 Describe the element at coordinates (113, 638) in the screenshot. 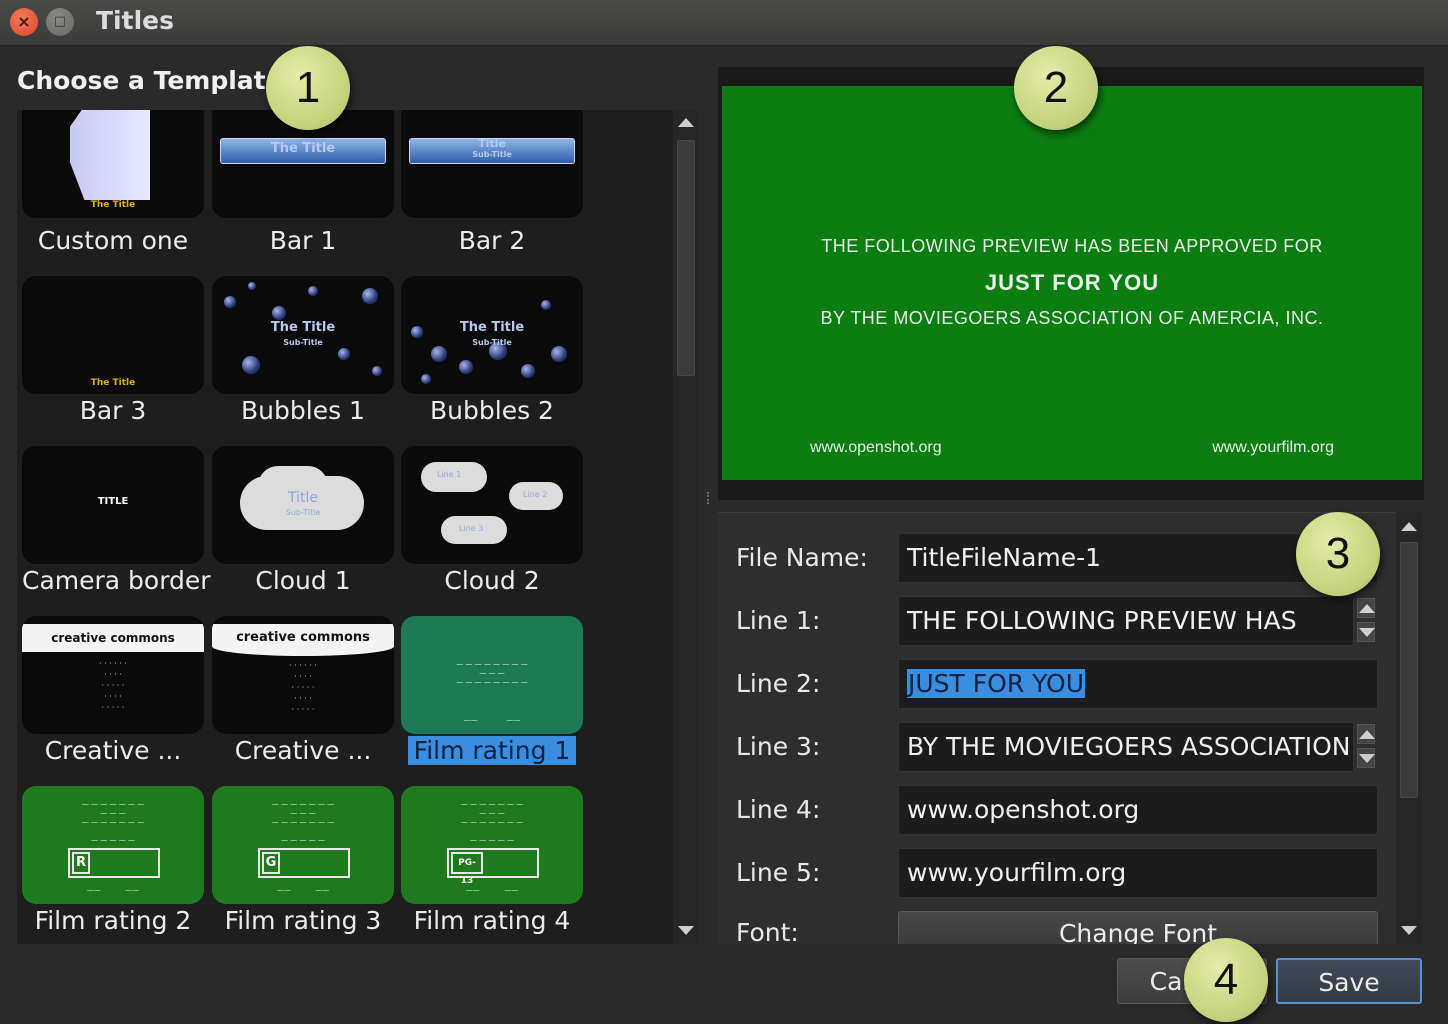

I see `cc-logo: creative commons` at that location.